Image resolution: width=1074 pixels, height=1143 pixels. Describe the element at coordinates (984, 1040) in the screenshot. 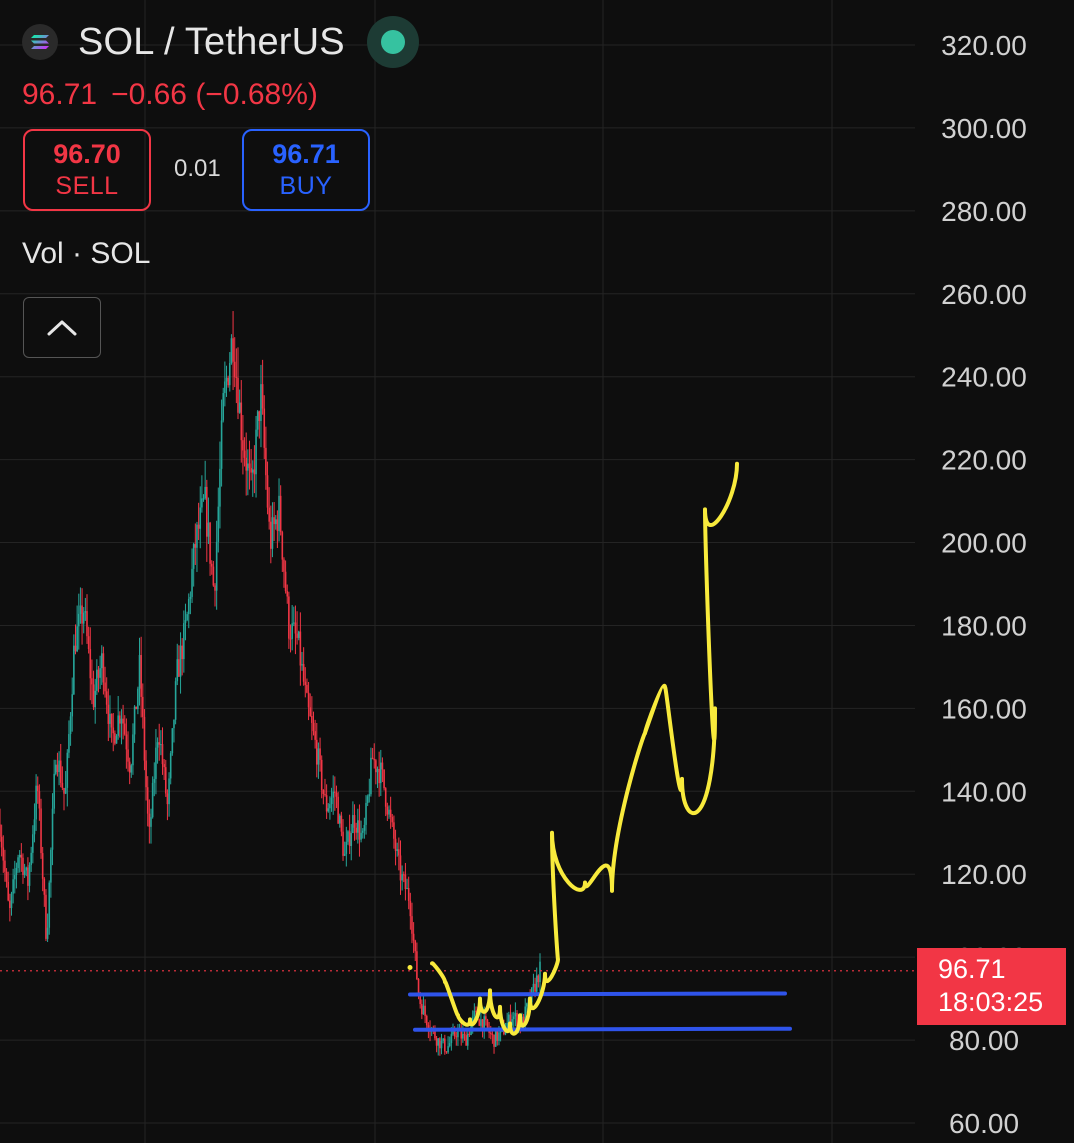

I see `y-tick-label: 80.00` at that location.